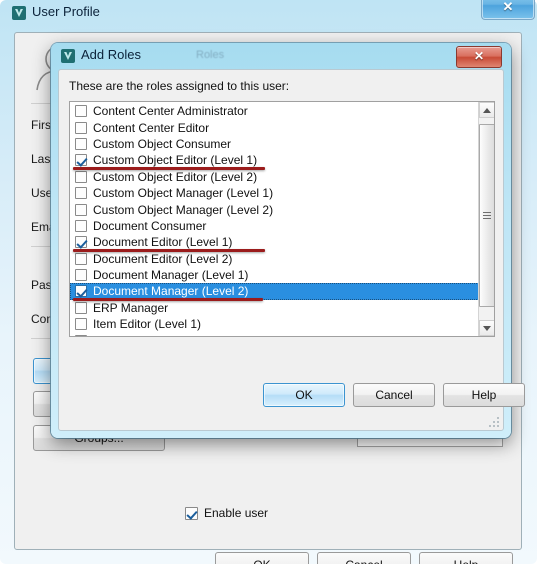 The height and width of the screenshot is (564, 537). What do you see at coordinates (274, 144) in the screenshot?
I see `list-item: Custom Object Consumer` at bounding box center [274, 144].